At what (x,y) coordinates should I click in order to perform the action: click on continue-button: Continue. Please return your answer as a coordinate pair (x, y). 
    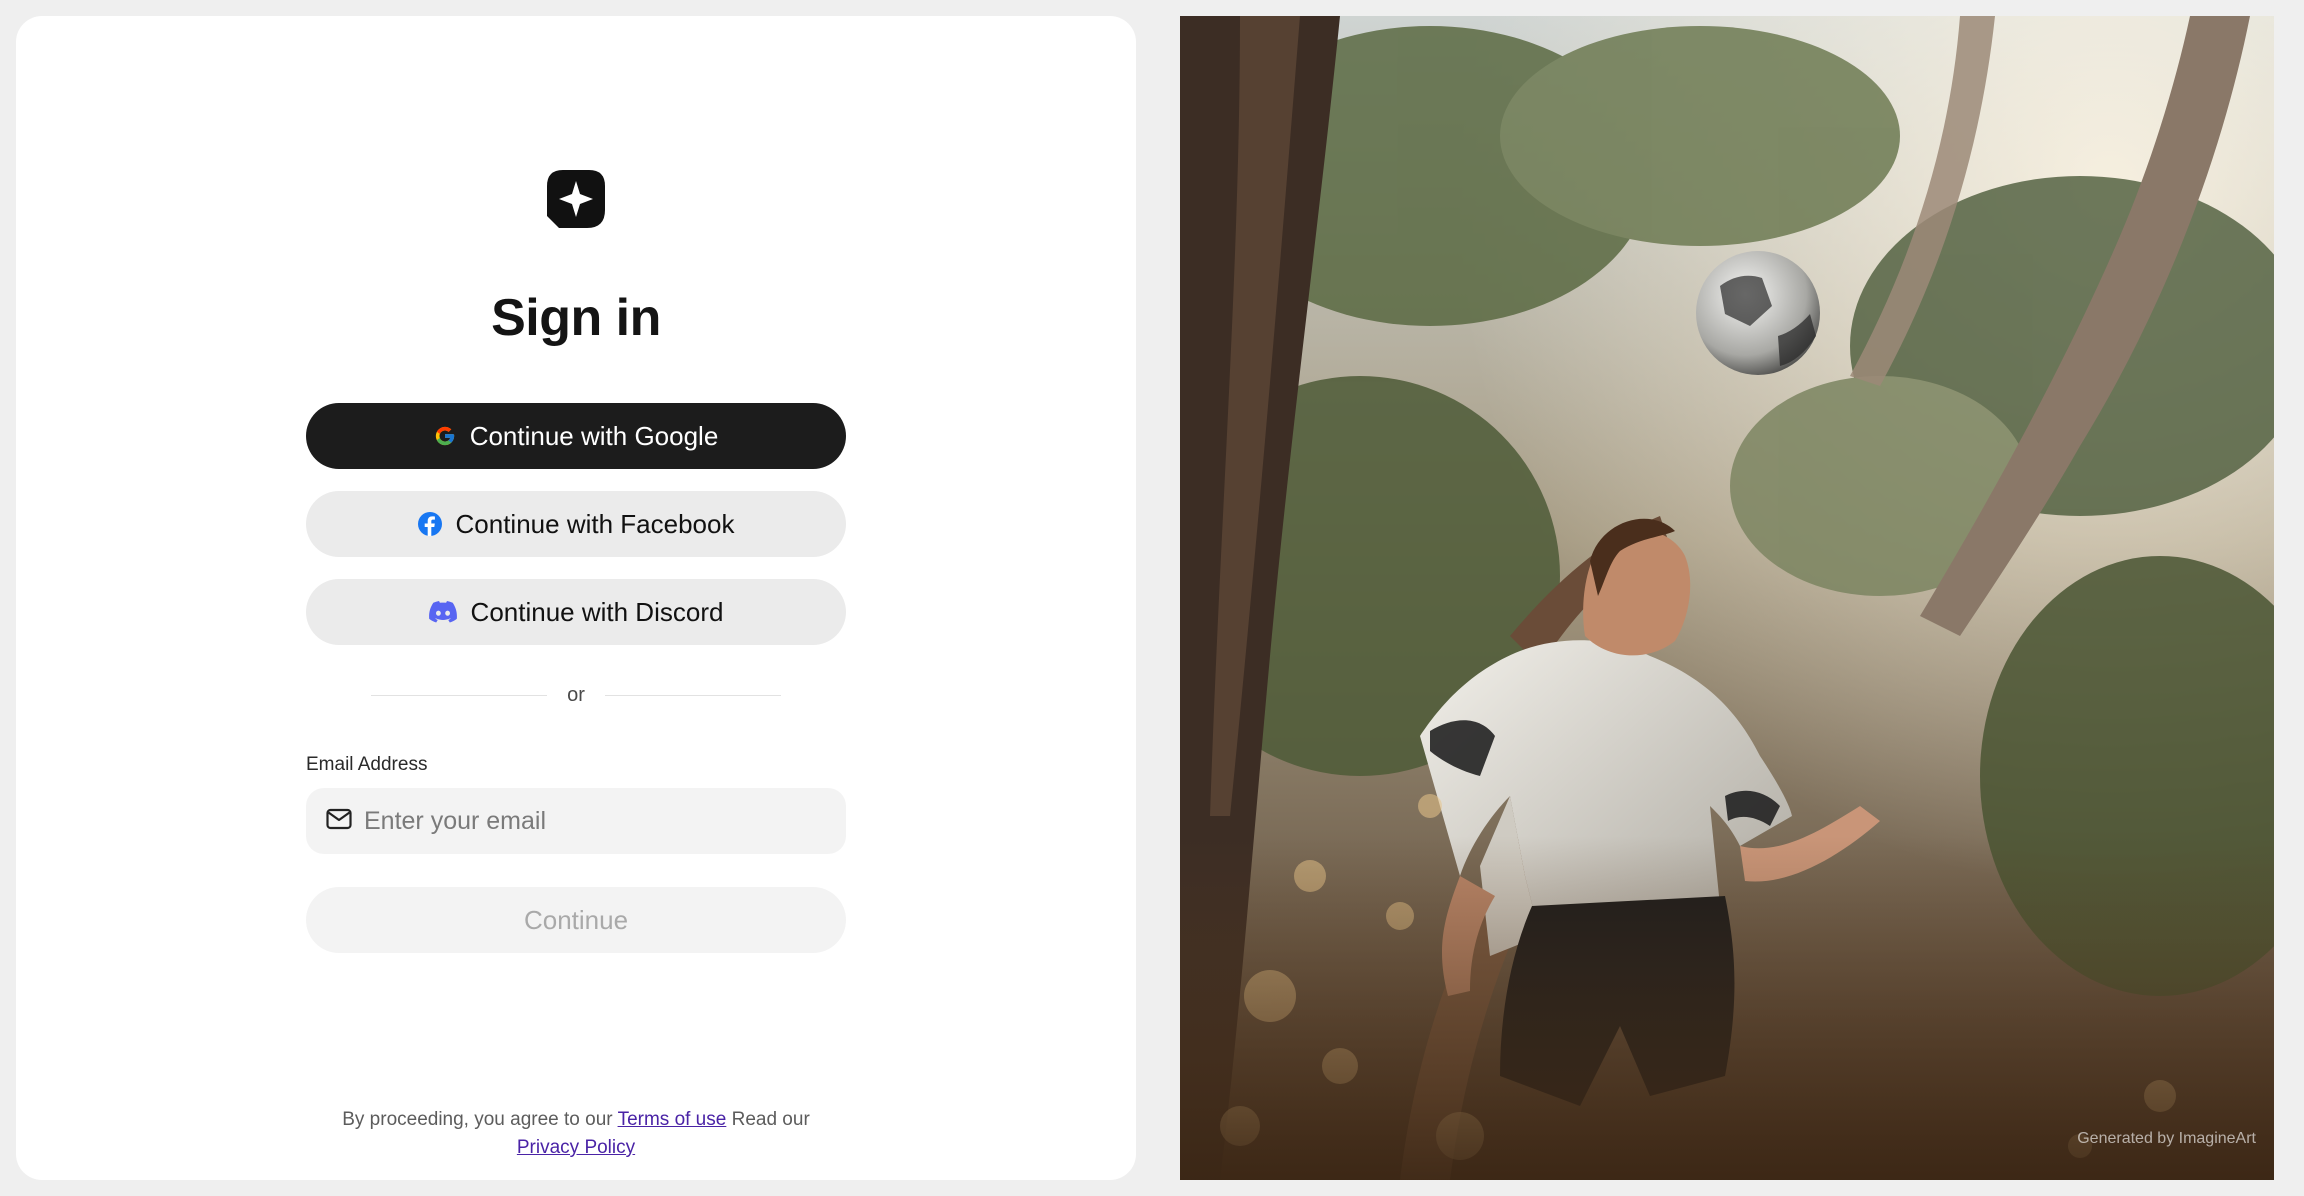
    Looking at the image, I should click on (576, 920).